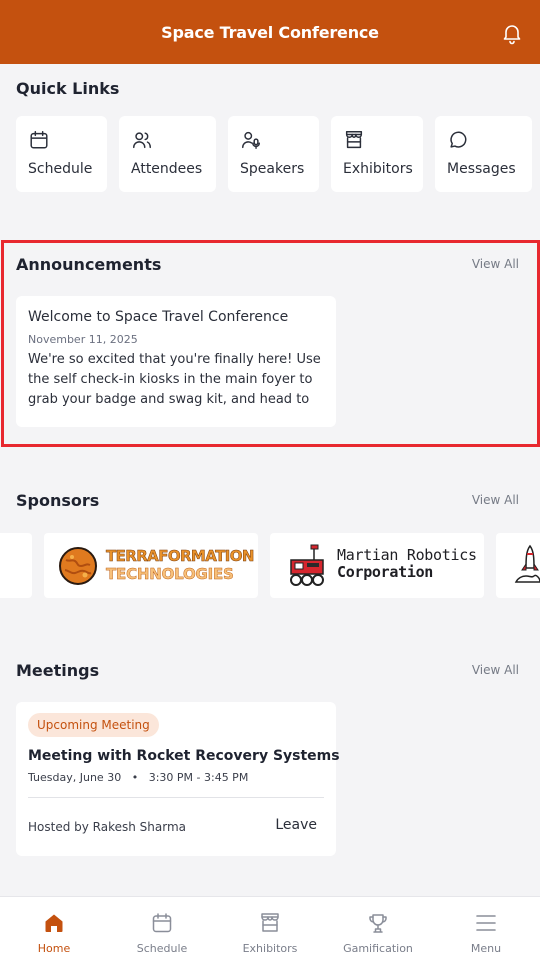  What do you see at coordinates (180, 556) in the screenshot?
I see `sponsor-name-line1: TERRAFORMATION` at bounding box center [180, 556].